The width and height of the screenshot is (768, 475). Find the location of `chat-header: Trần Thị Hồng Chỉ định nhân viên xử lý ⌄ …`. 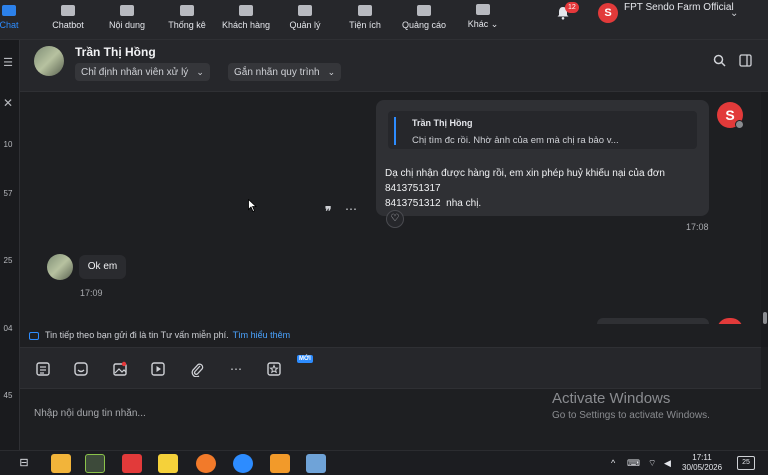

chat-header: Trần Thị Hồng Chỉ định nhân viên xử lý ⌄ … is located at coordinates (394, 66).